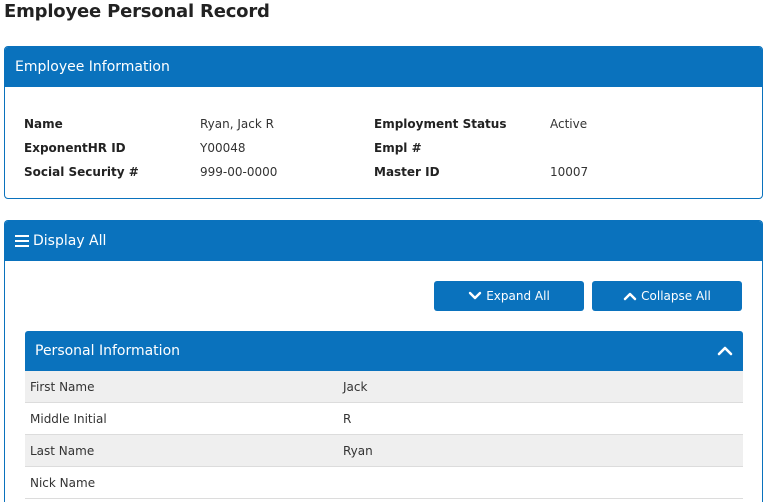 The image size is (763, 502). Describe the element at coordinates (75, 148) in the screenshot. I see `exponenthr-id-label: ExponentHR ID` at that location.